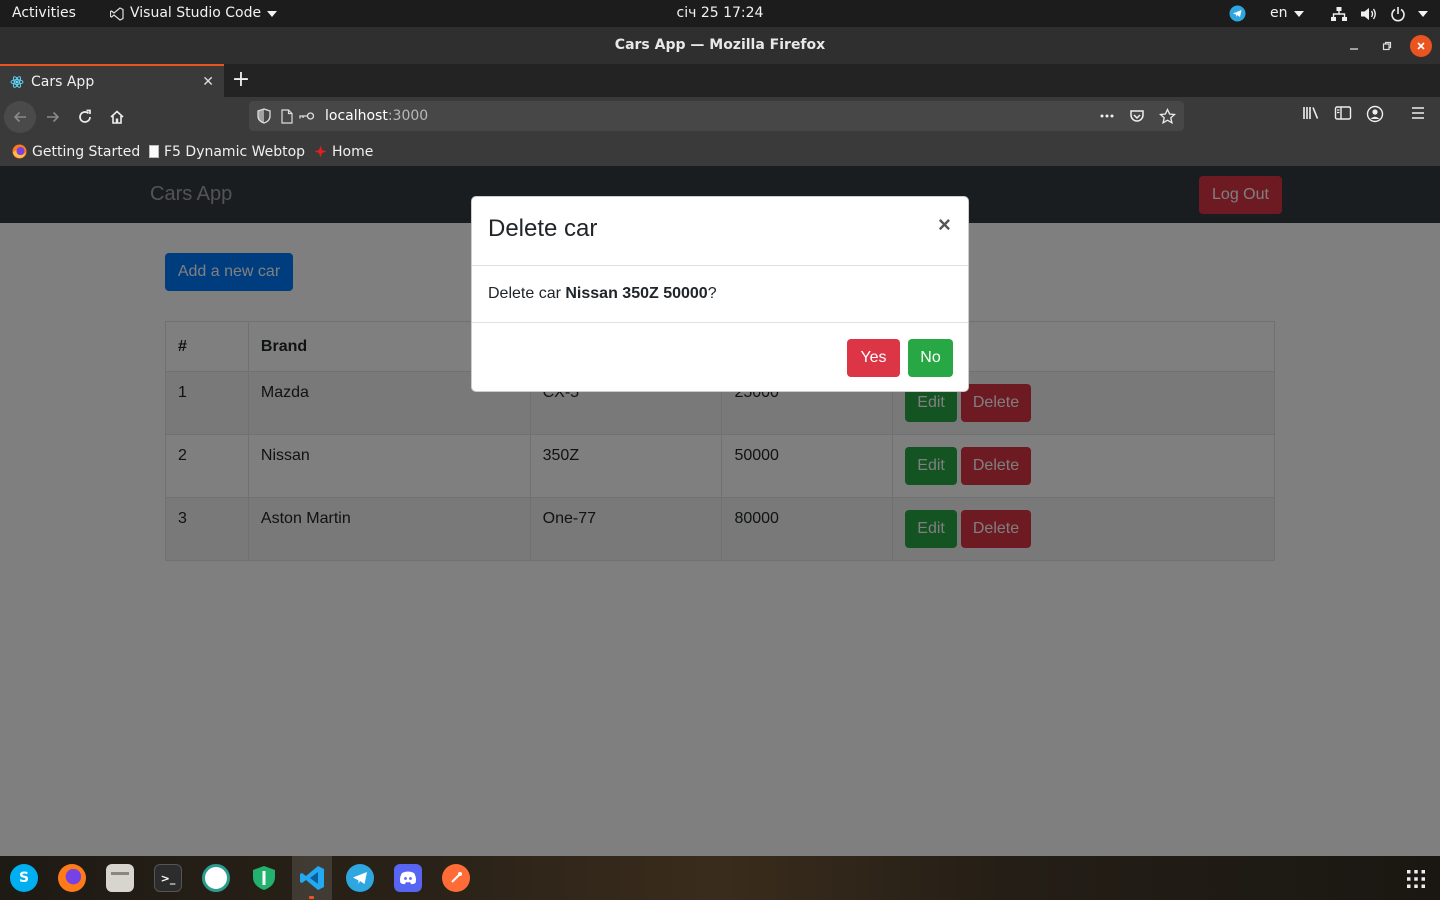 The image size is (1440, 900). What do you see at coordinates (1279, 13) in the screenshot?
I see `language-label: en` at bounding box center [1279, 13].